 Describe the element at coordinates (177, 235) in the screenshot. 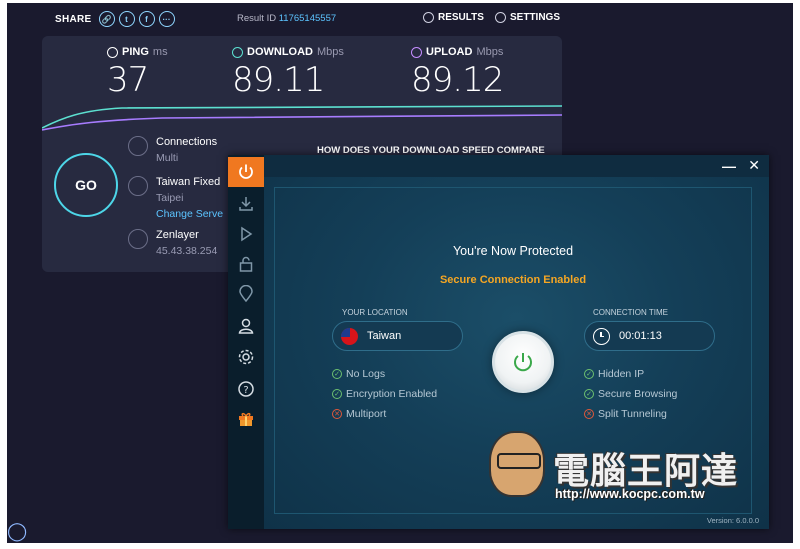

I see `host-title: Zenlayer` at that location.